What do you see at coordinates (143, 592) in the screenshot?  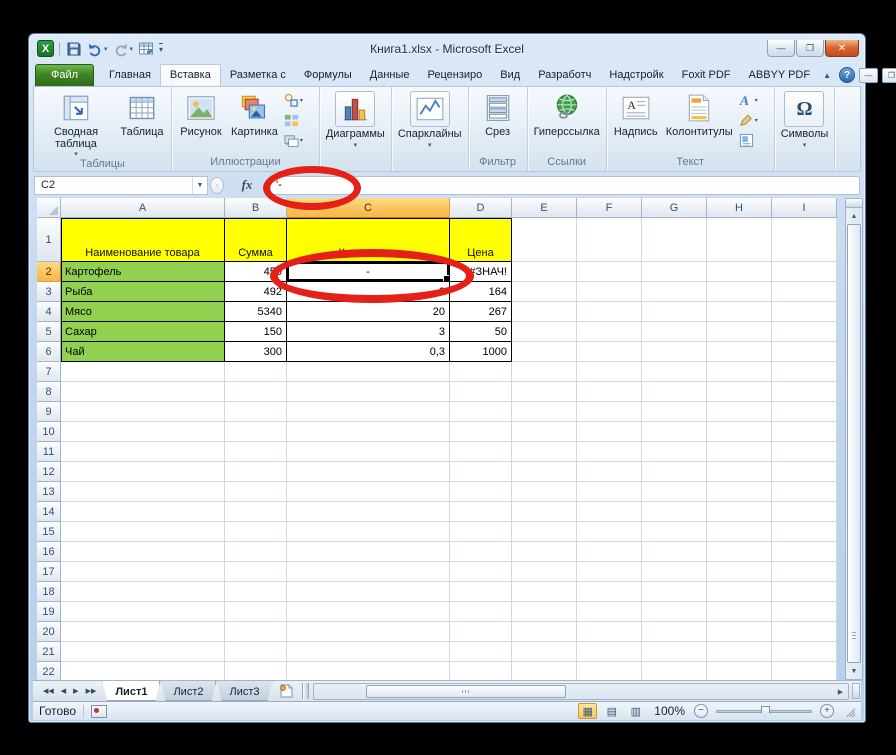 I see `cell-A18` at bounding box center [143, 592].